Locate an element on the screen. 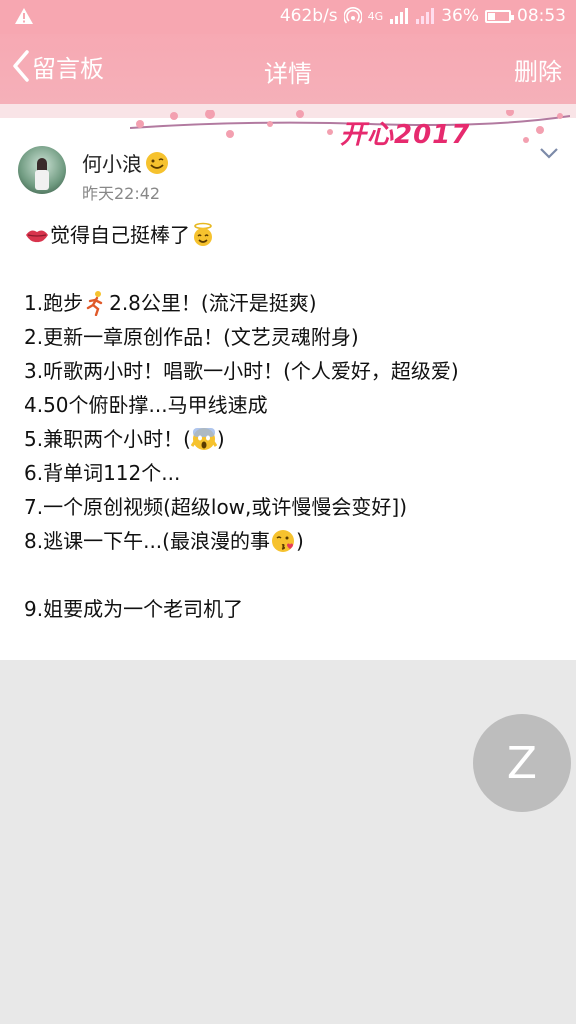  page-title: 详情 is located at coordinates (288, 74).